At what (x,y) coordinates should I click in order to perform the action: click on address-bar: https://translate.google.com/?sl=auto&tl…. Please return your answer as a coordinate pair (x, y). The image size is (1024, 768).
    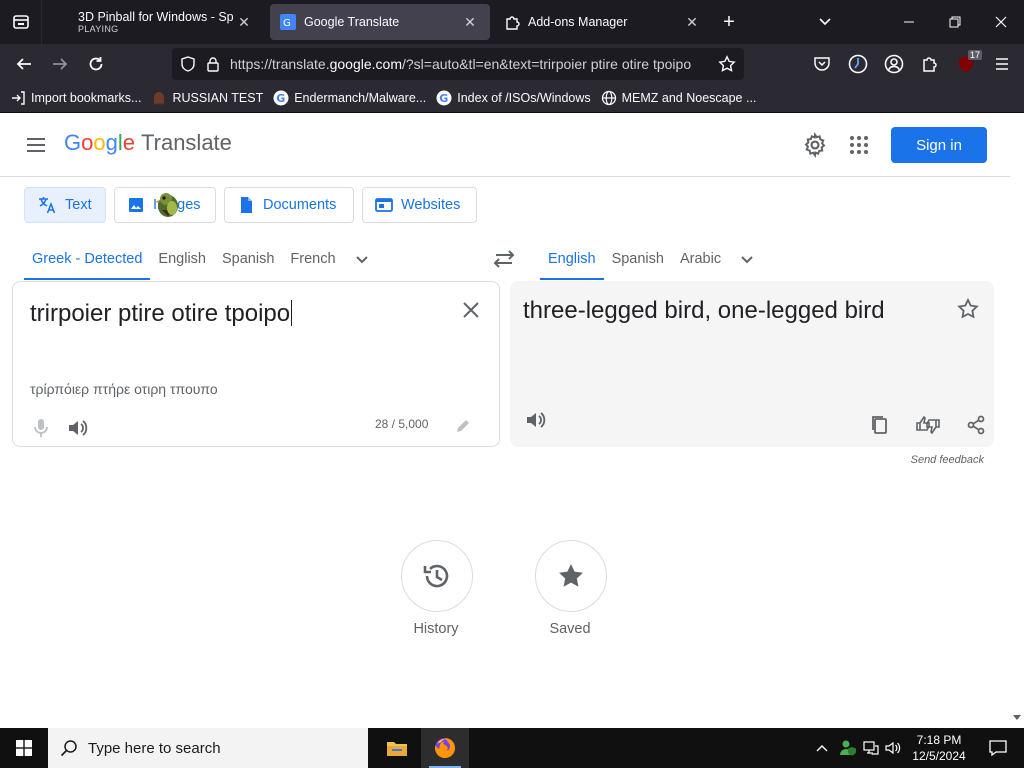
    Looking at the image, I should click on (458, 64).